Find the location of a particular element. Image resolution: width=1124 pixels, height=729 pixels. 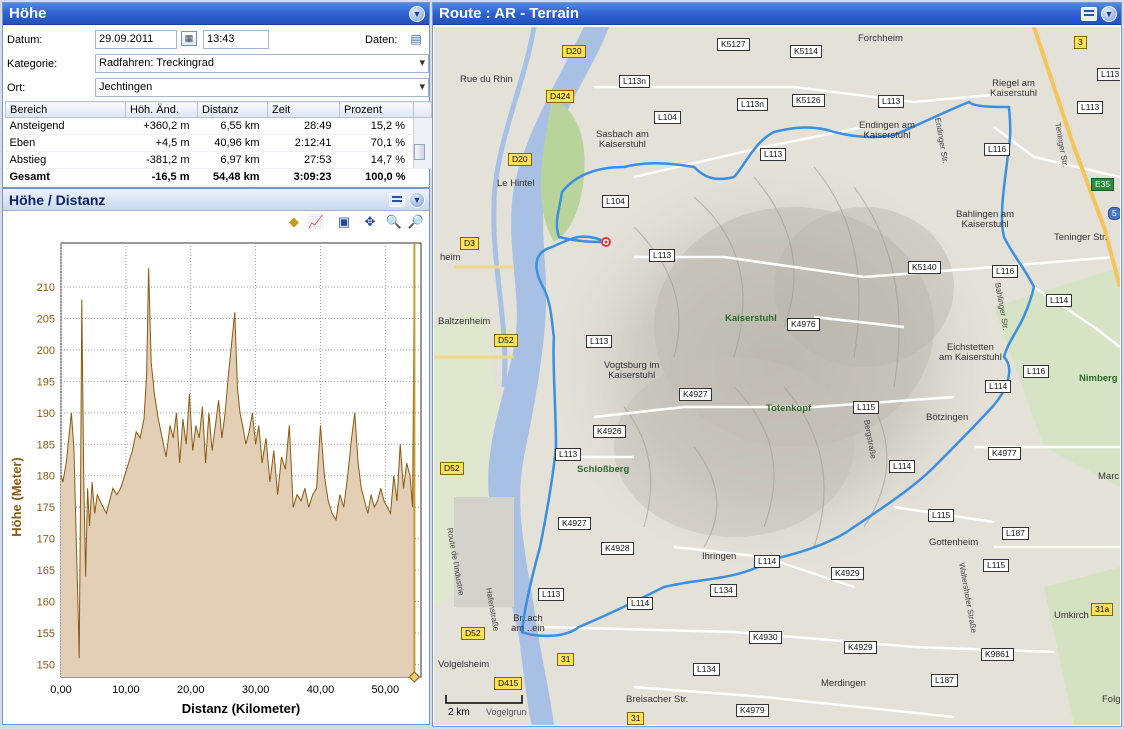

table-row-total: Gesamt -16,5 m 54,48 km 3:09:23 100,0 % is located at coordinates (218, 177).